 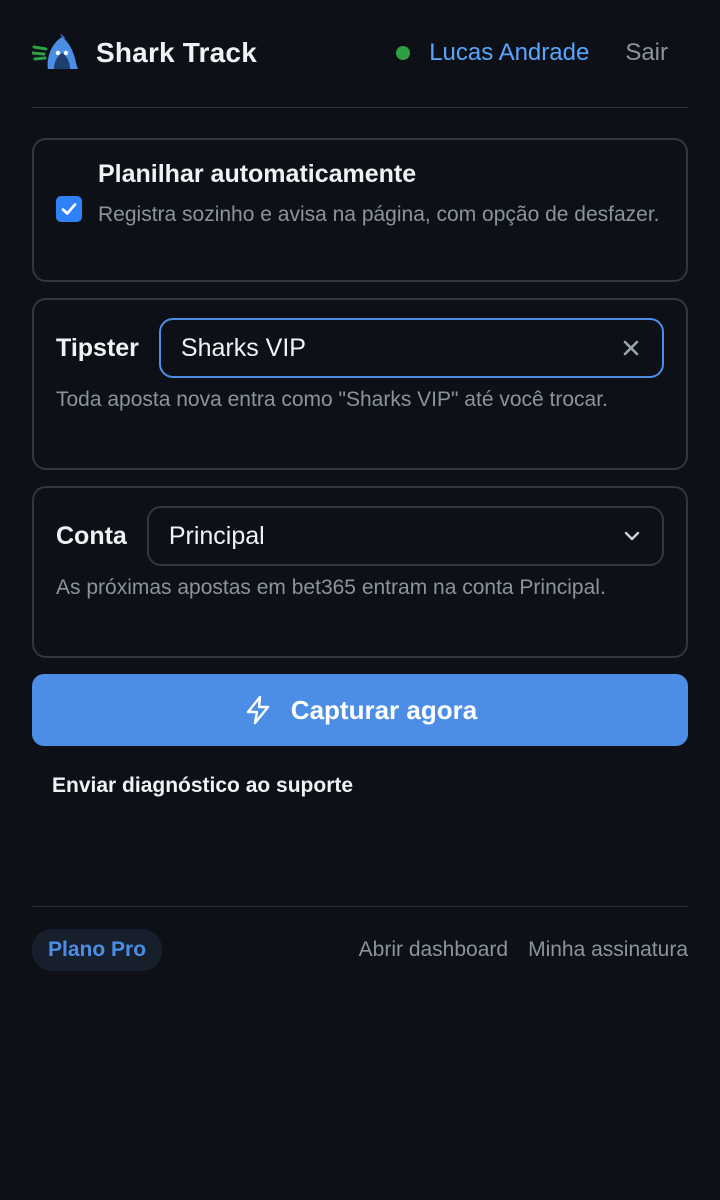 I want to click on account-row: Conta Principal, so click(x=360, y=536).